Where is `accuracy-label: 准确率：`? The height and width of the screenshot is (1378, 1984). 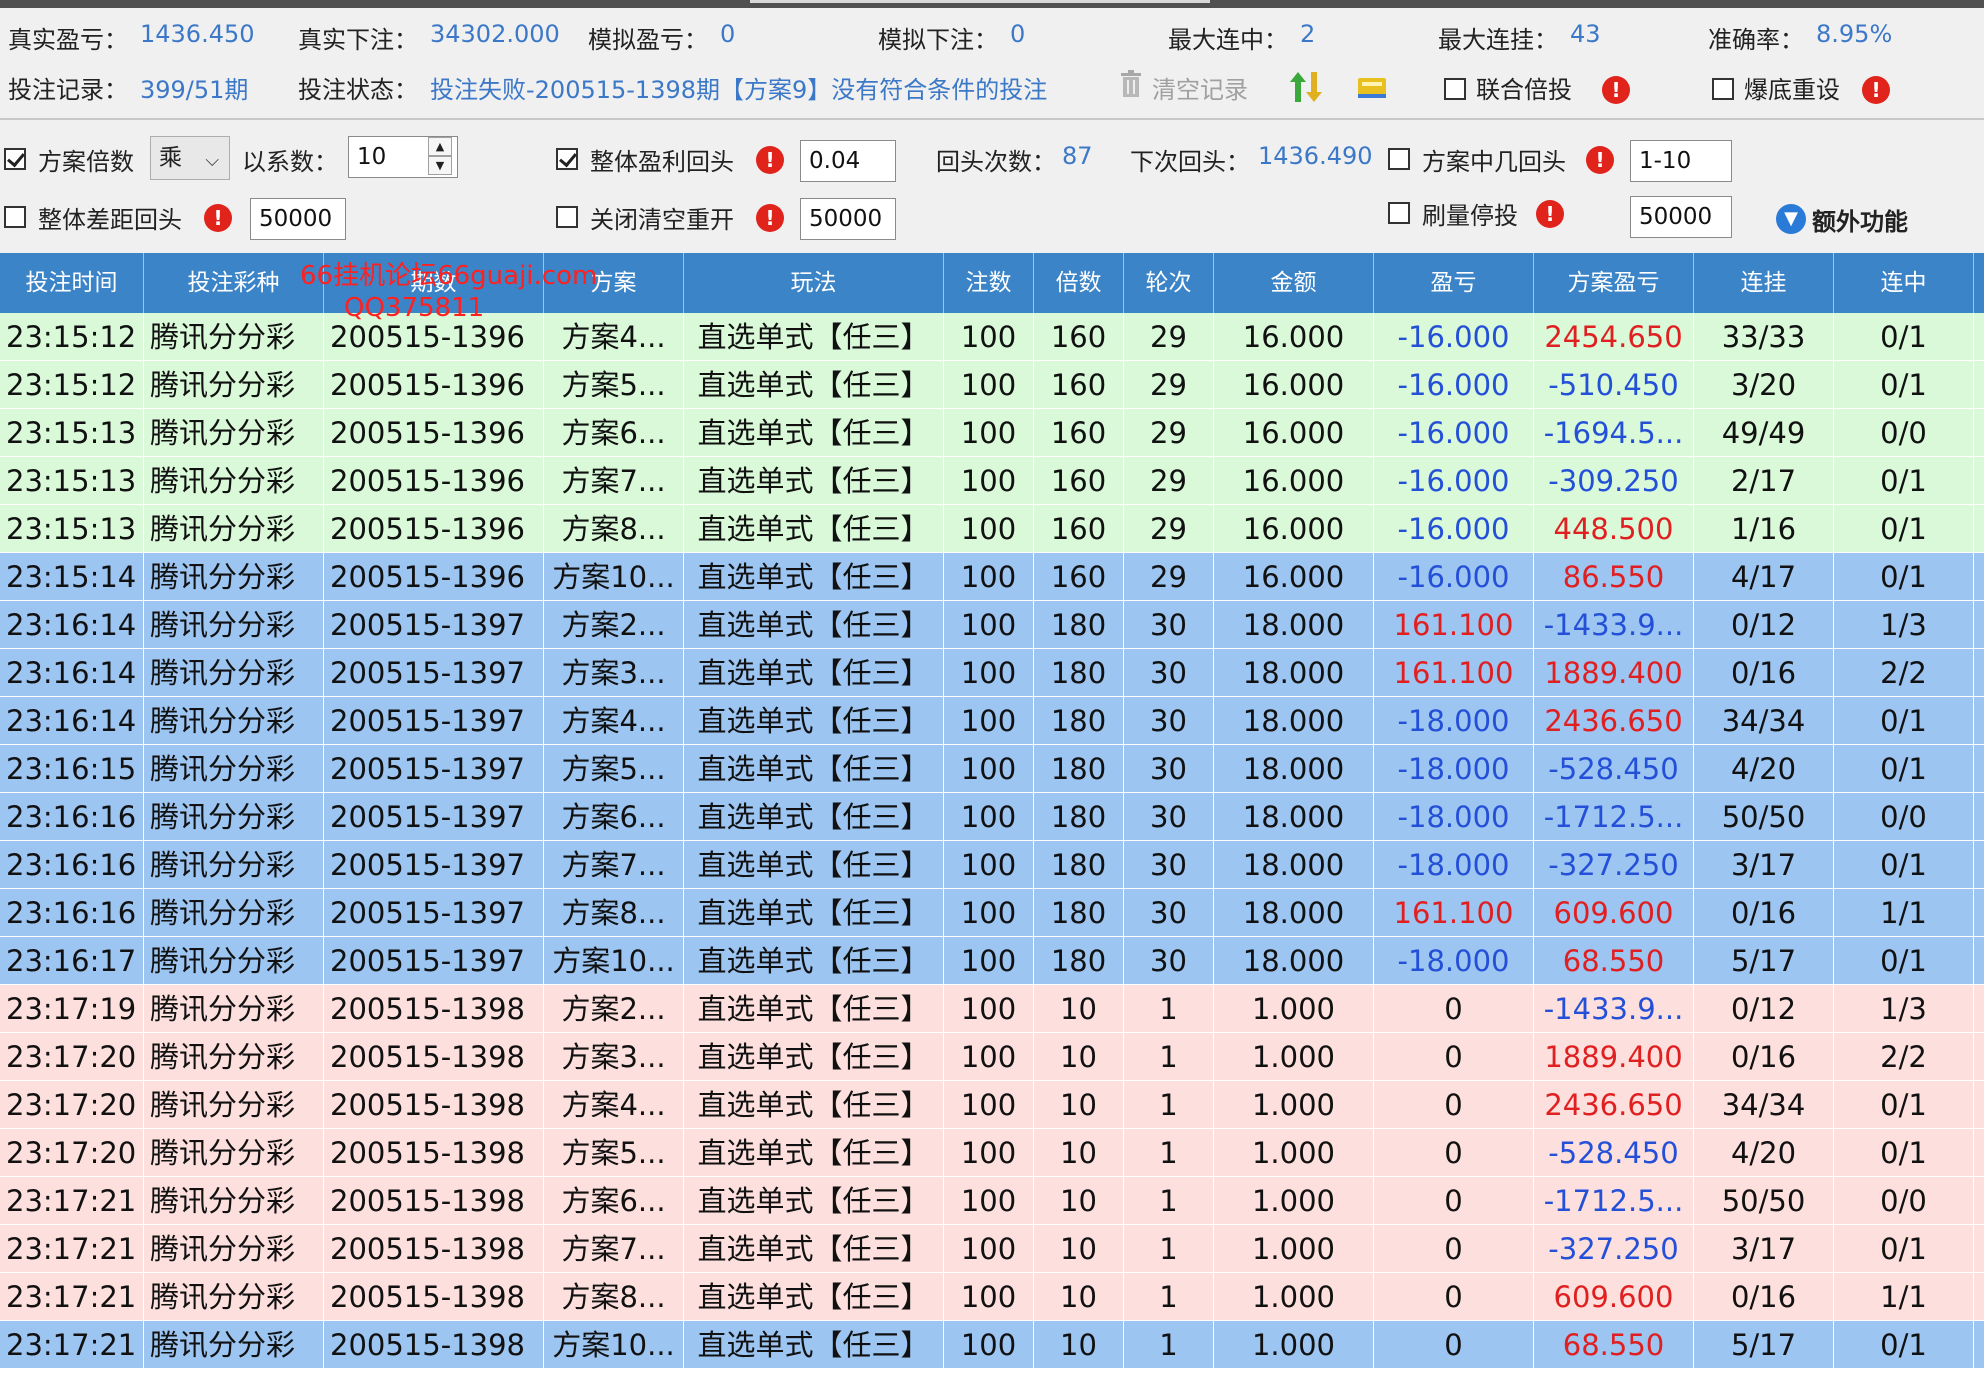 accuracy-label: 准确率： is located at coordinates (1756, 40).